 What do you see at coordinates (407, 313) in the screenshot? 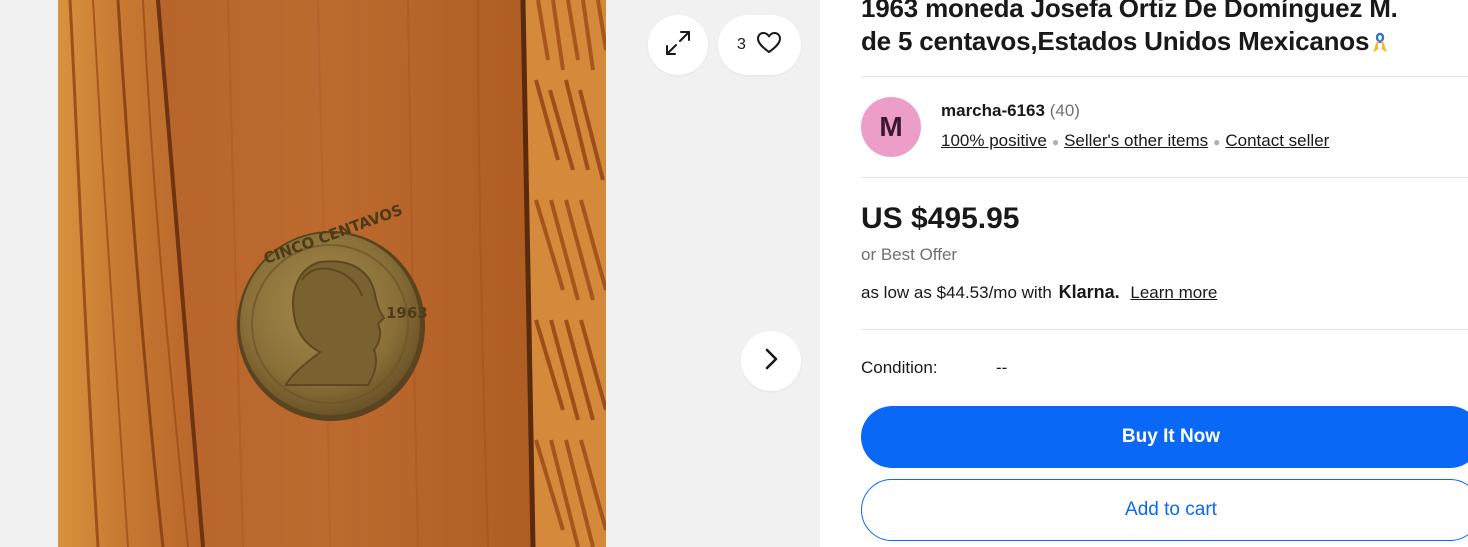
I see `coin-year: 1963` at bounding box center [407, 313].